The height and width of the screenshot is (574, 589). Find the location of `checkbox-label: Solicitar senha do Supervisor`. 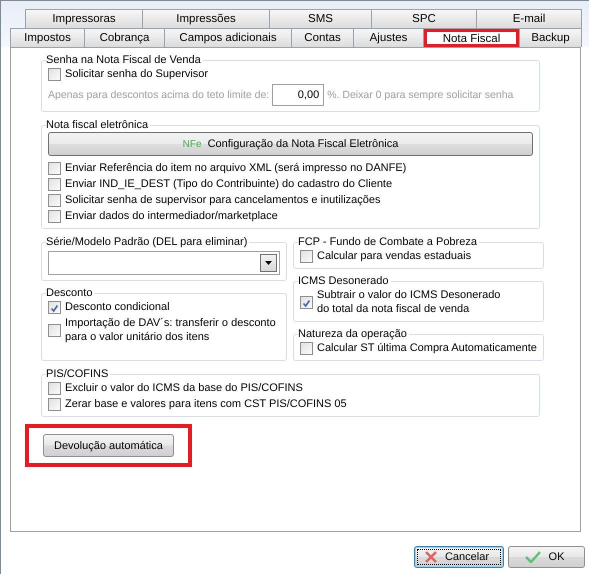

checkbox-label: Solicitar senha do Supervisor is located at coordinates (136, 74).